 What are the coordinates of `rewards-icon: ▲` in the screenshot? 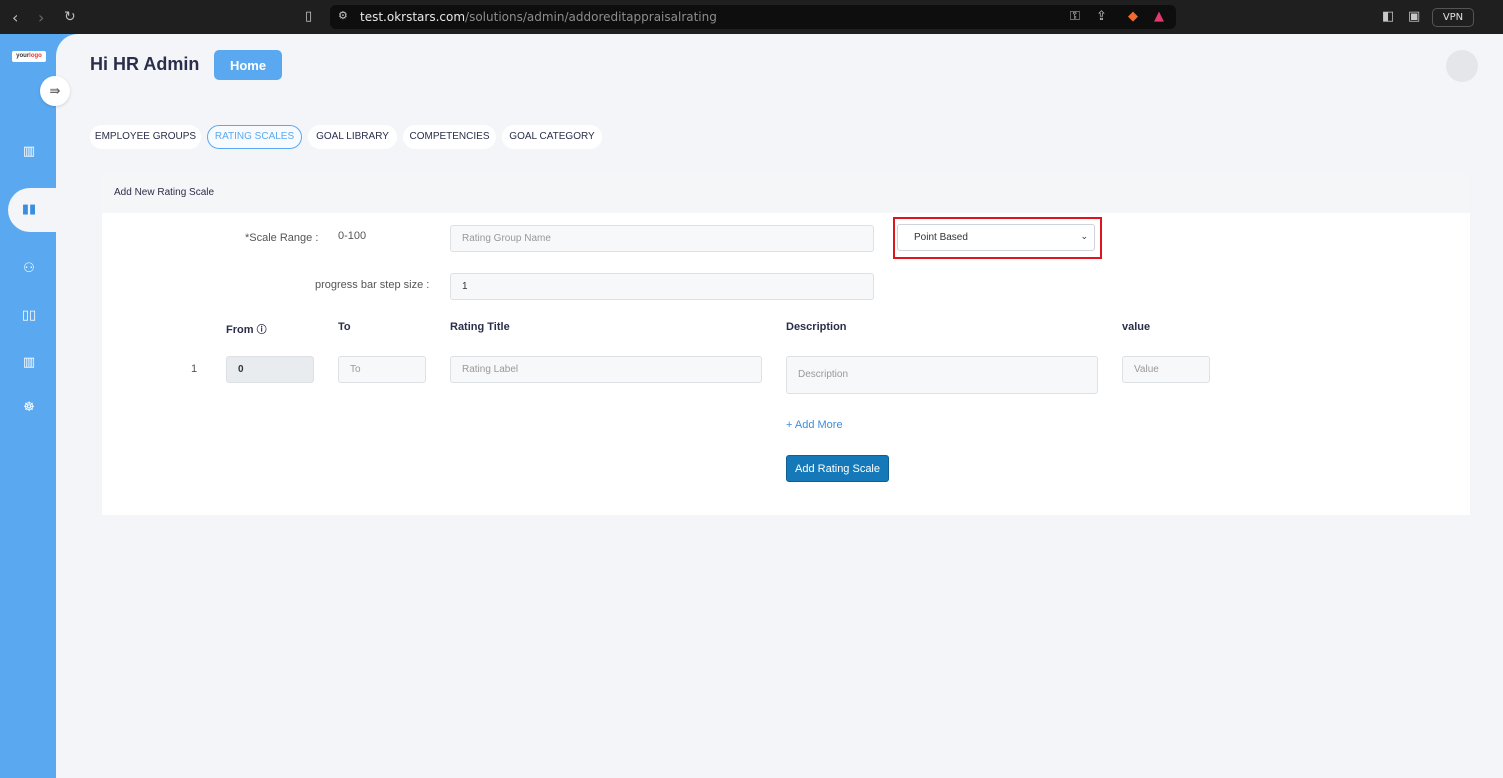 It's located at (1159, 16).